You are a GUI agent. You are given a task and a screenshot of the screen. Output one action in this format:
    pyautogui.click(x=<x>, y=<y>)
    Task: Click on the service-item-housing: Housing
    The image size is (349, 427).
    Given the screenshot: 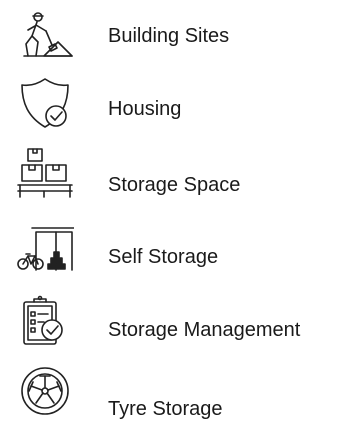 What is the action you would take?
    pyautogui.click(x=174, y=103)
    